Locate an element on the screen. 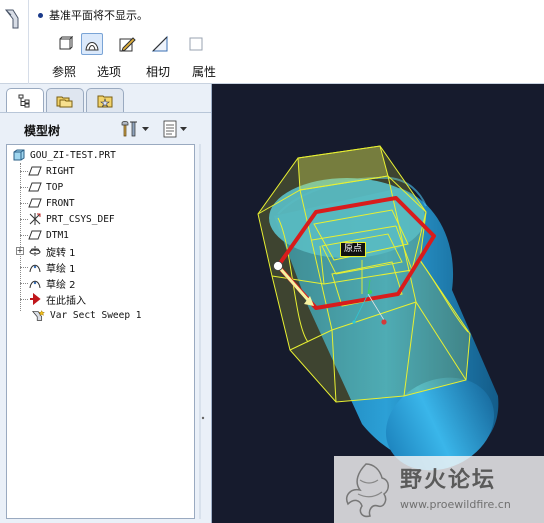  phoenix-logo-icon is located at coordinates (367, 490).